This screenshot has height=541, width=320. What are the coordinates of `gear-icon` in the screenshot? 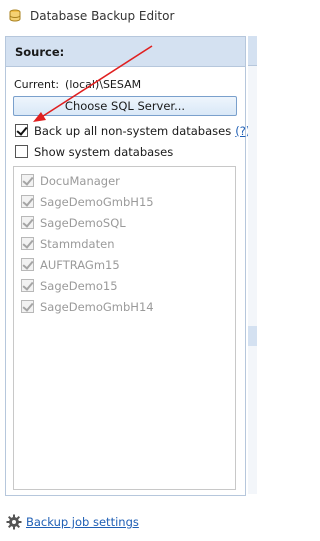 It's located at (14, 522).